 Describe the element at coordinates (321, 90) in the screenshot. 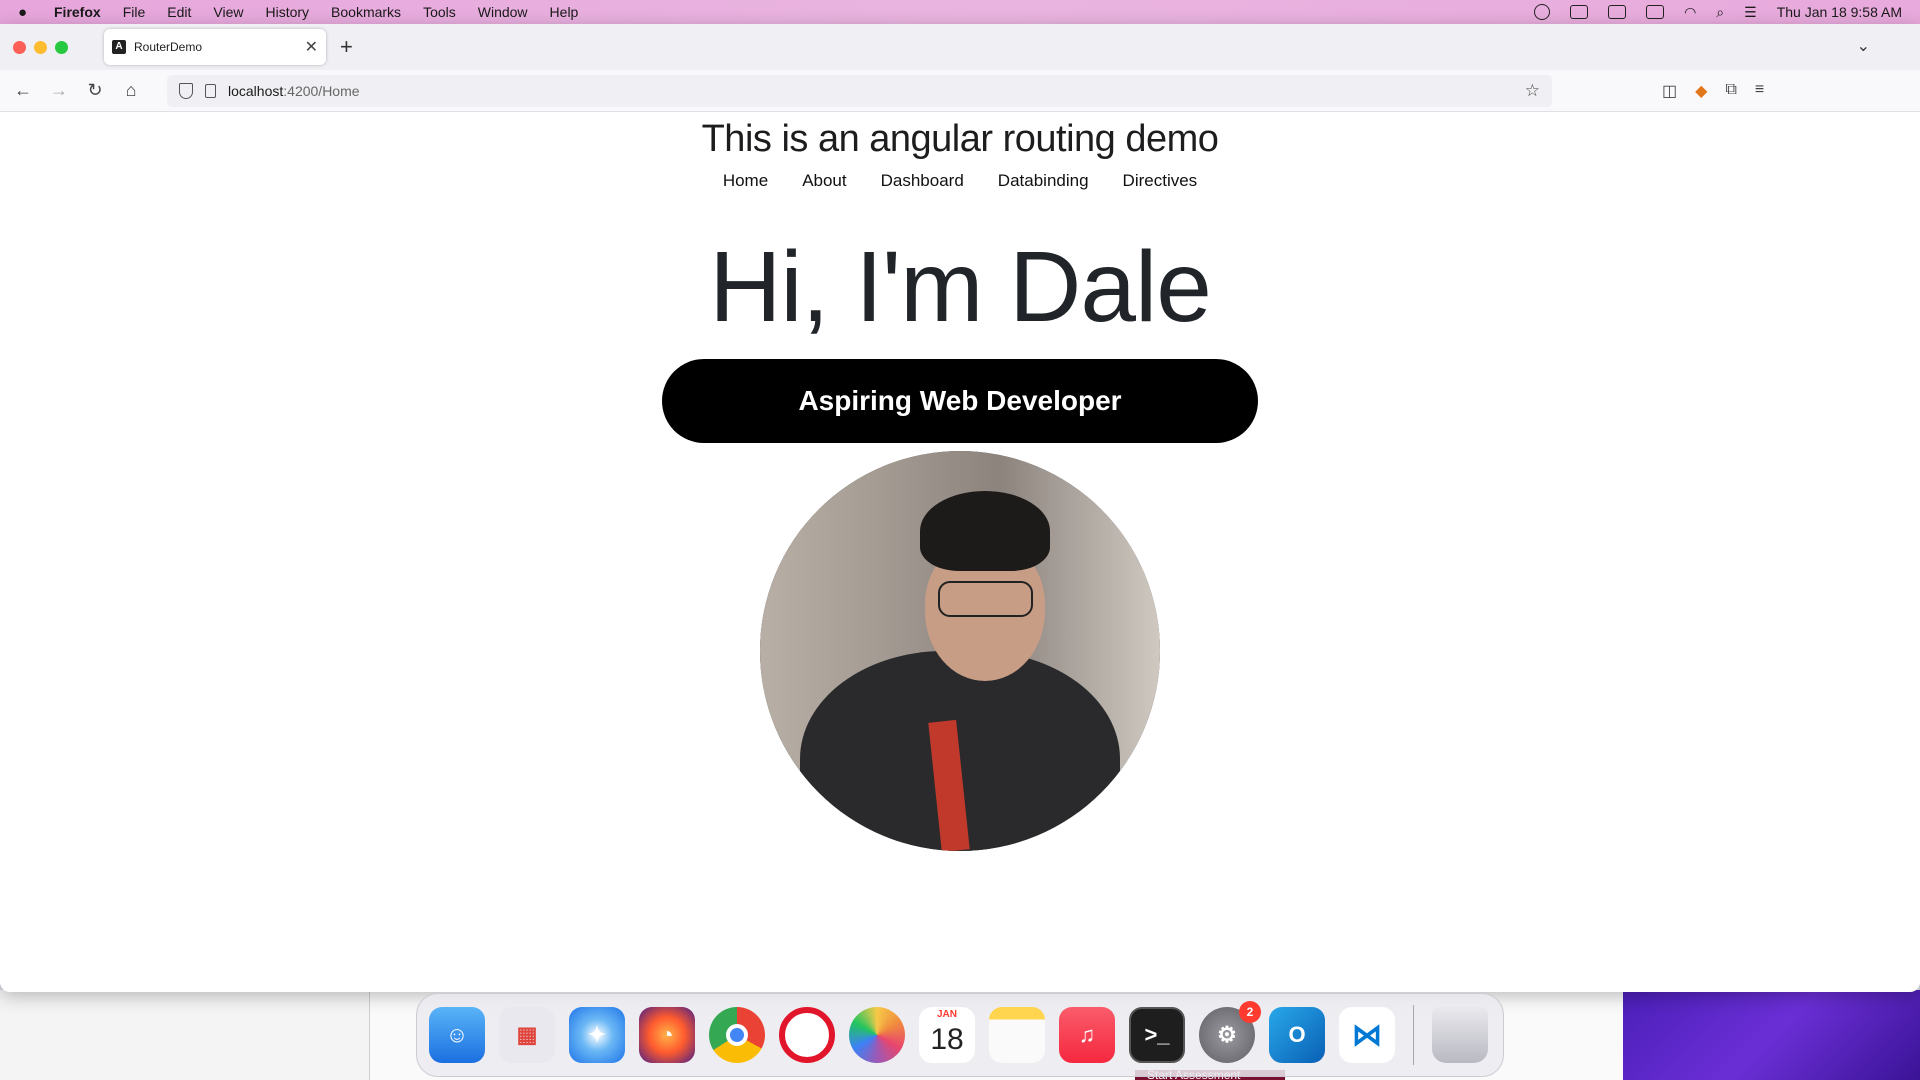

I see `url-path: :4200/Home` at that location.